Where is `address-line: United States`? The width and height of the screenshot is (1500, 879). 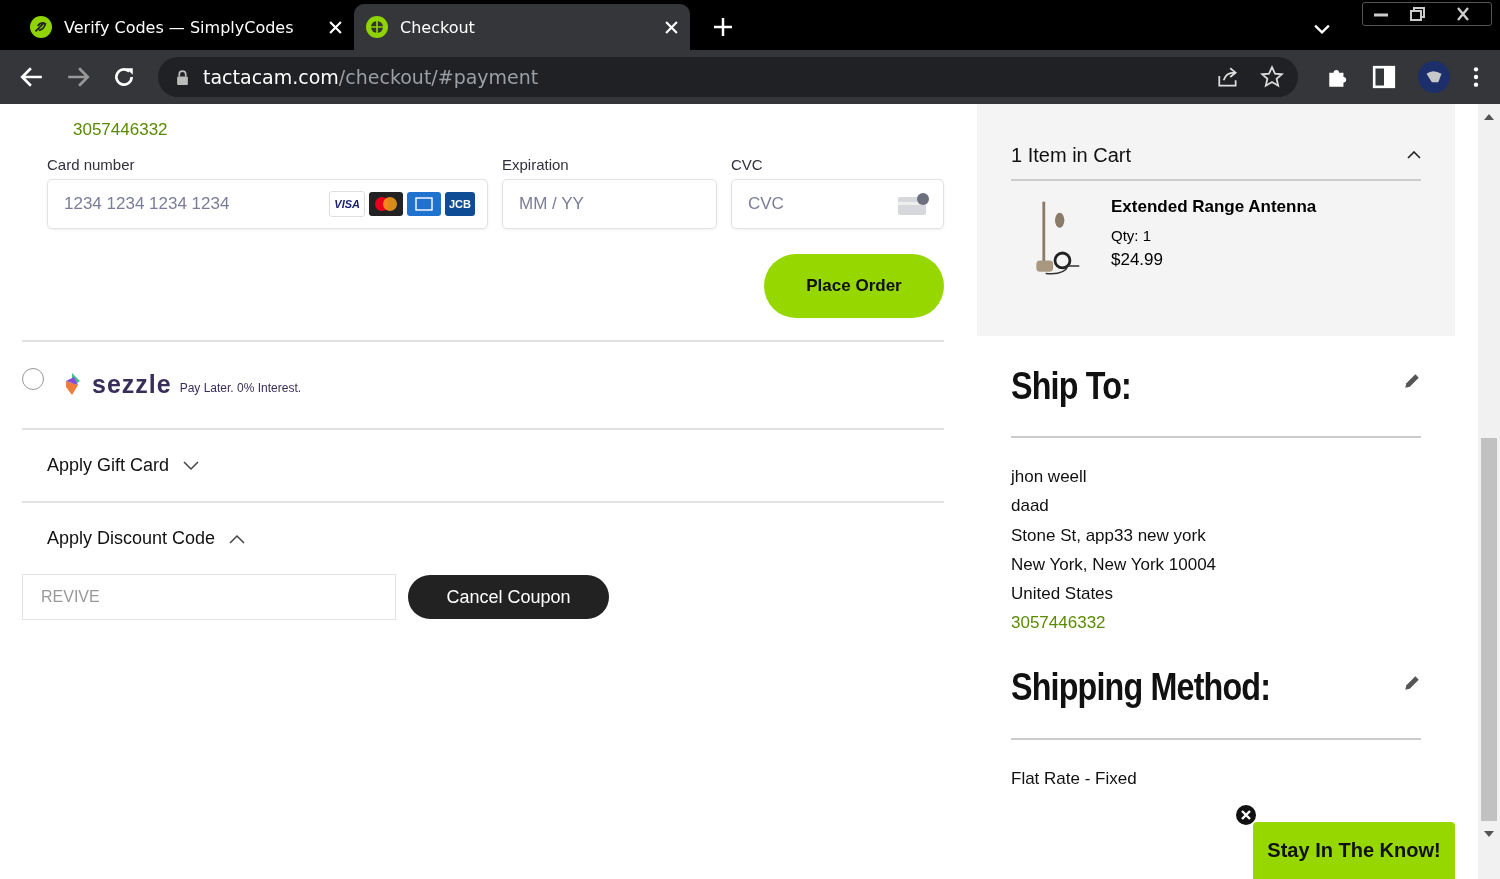 address-line: United States is located at coordinates (1063, 594).